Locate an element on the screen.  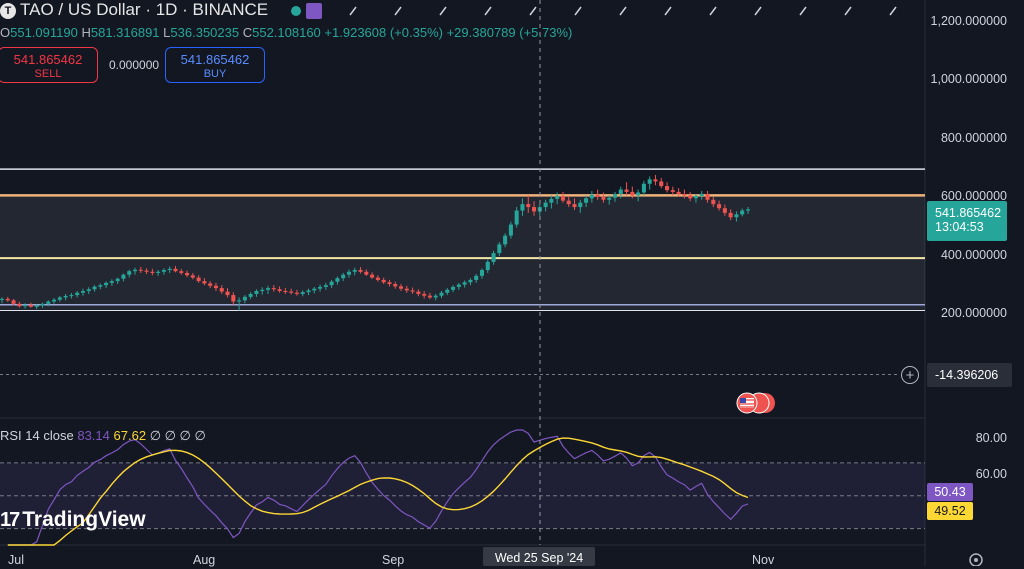
change-readout-2: +29.380789 (+5.73%) is located at coordinates (509, 32).